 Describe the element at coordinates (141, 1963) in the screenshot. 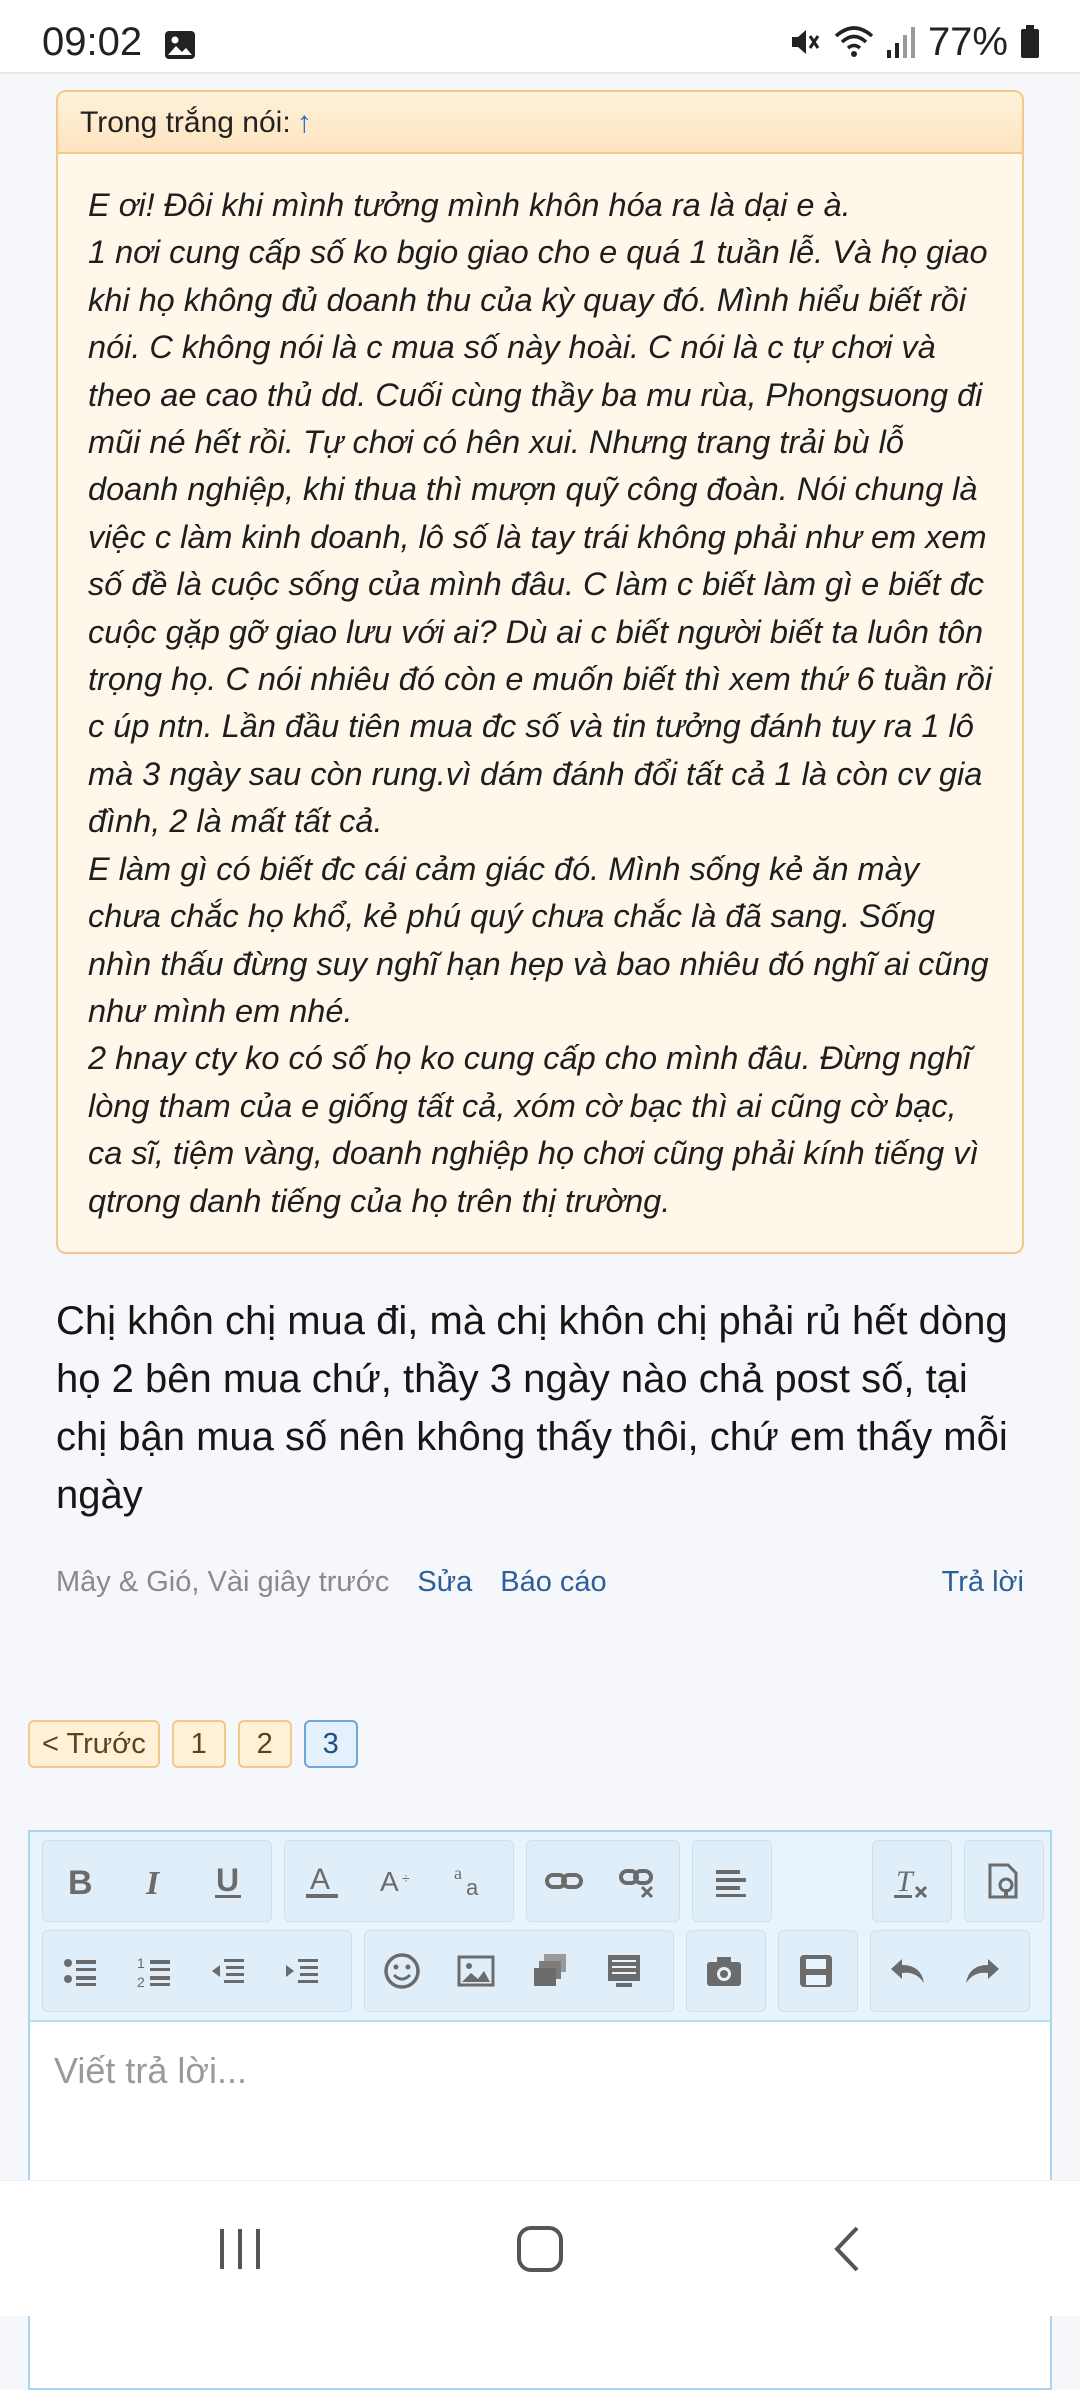

I see `svg-text: 1` at that location.